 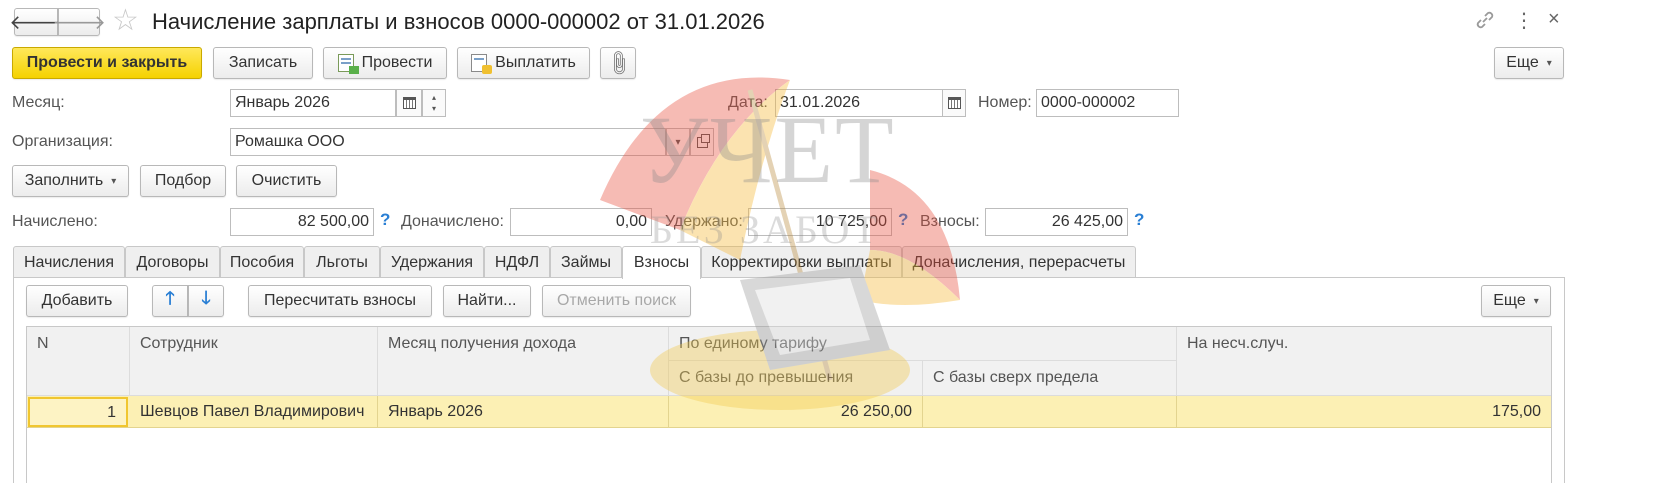 I want to click on tab-loans: Займы, so click(x=586, y=262).